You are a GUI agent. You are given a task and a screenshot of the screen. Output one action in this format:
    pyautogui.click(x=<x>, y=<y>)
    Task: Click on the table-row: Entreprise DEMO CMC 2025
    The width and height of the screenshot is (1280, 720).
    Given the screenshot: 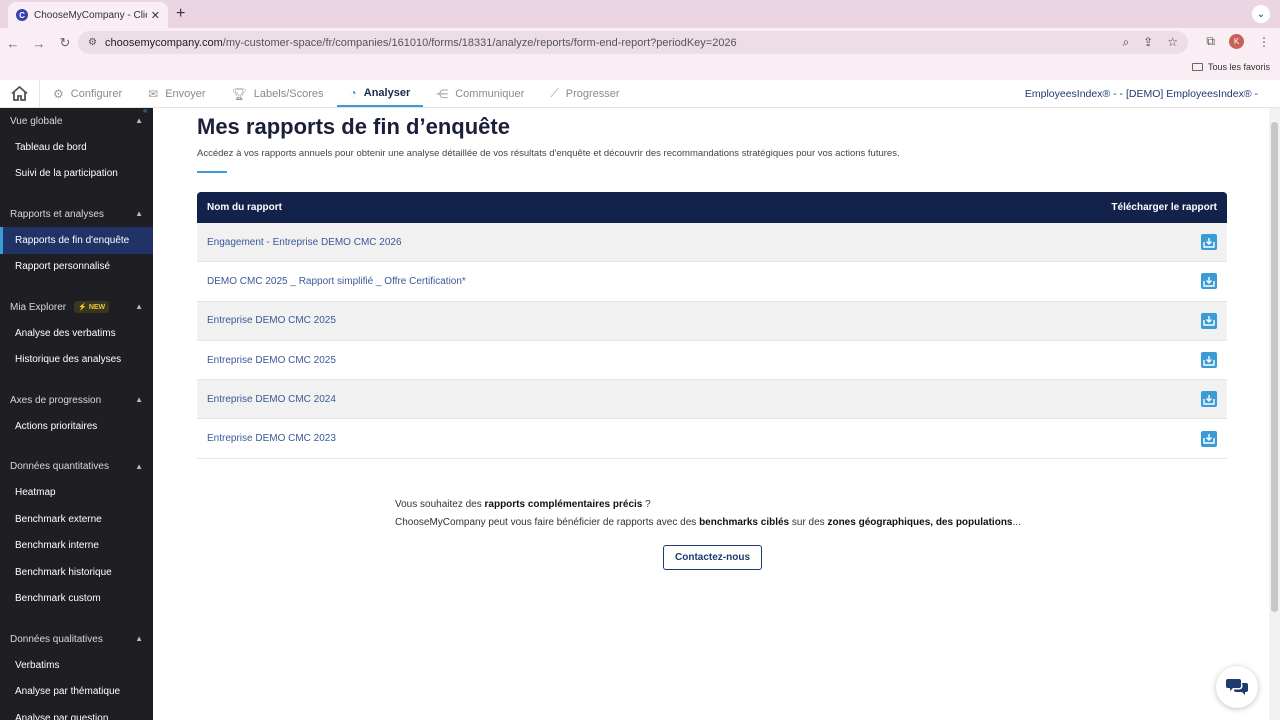 What is the action you would take?
    pyautogui.click(x=712, y=321)
    